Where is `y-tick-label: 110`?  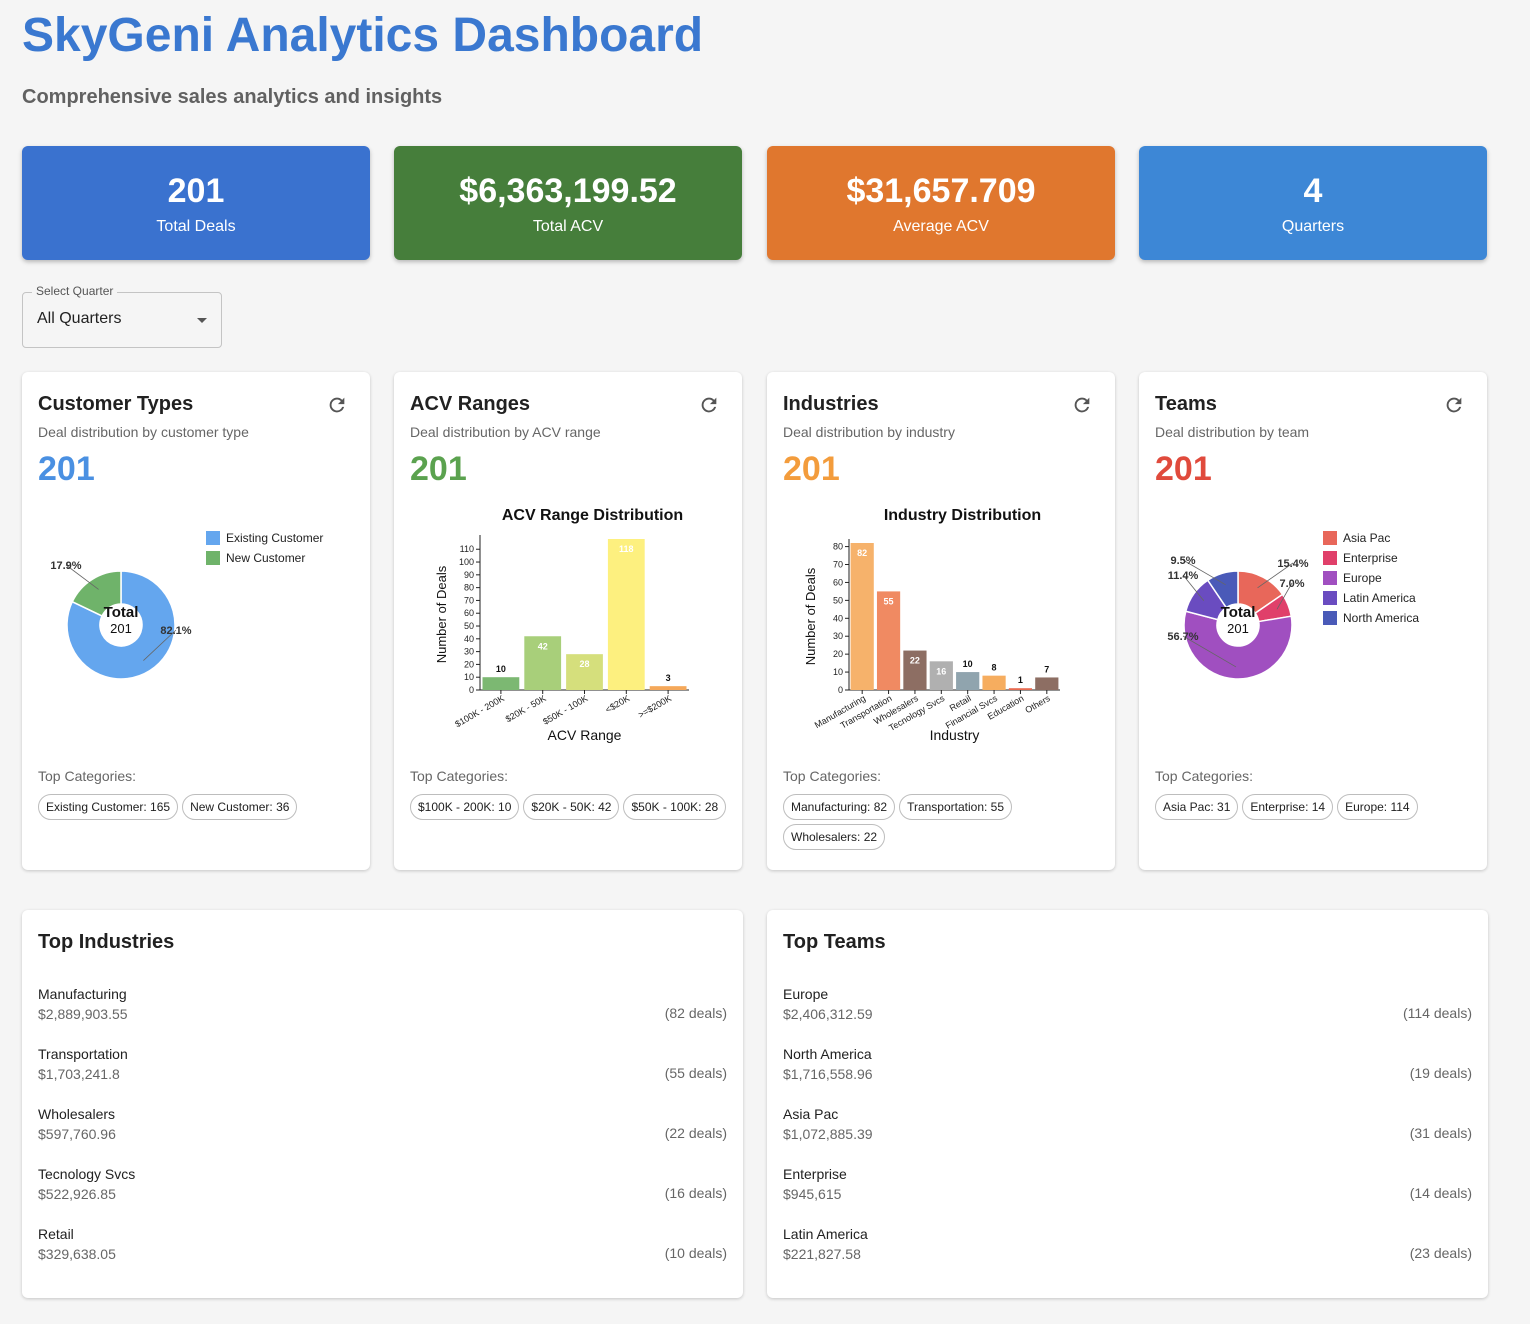 y-tick-label: 110 is located at coordinates (467, 549).